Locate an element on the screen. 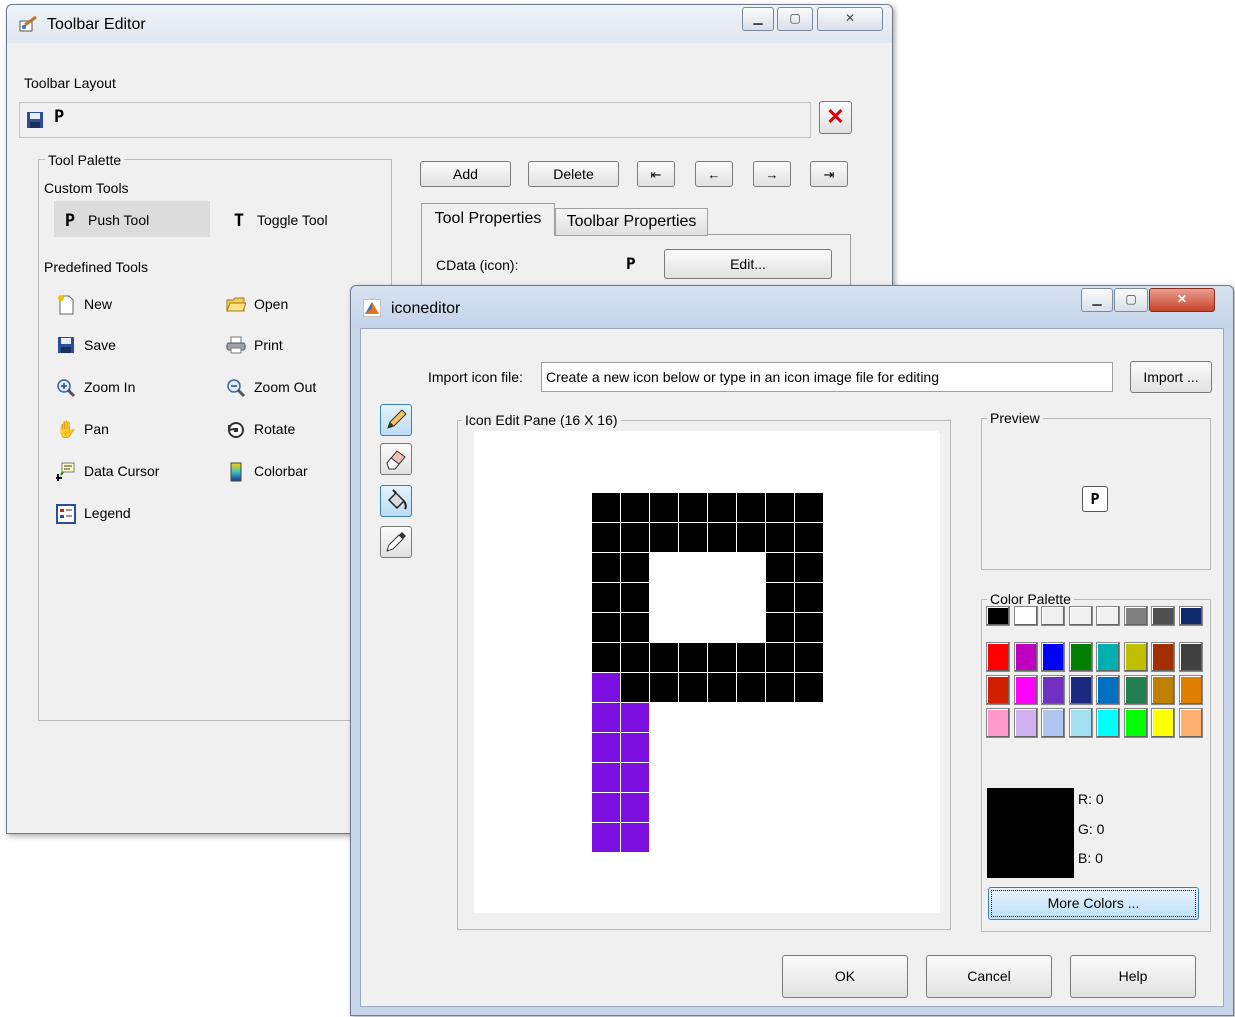 The width and height of the screenshot is (1235, 1017). tool-pan: ✋ Pan is located at coordinates (82, 429).